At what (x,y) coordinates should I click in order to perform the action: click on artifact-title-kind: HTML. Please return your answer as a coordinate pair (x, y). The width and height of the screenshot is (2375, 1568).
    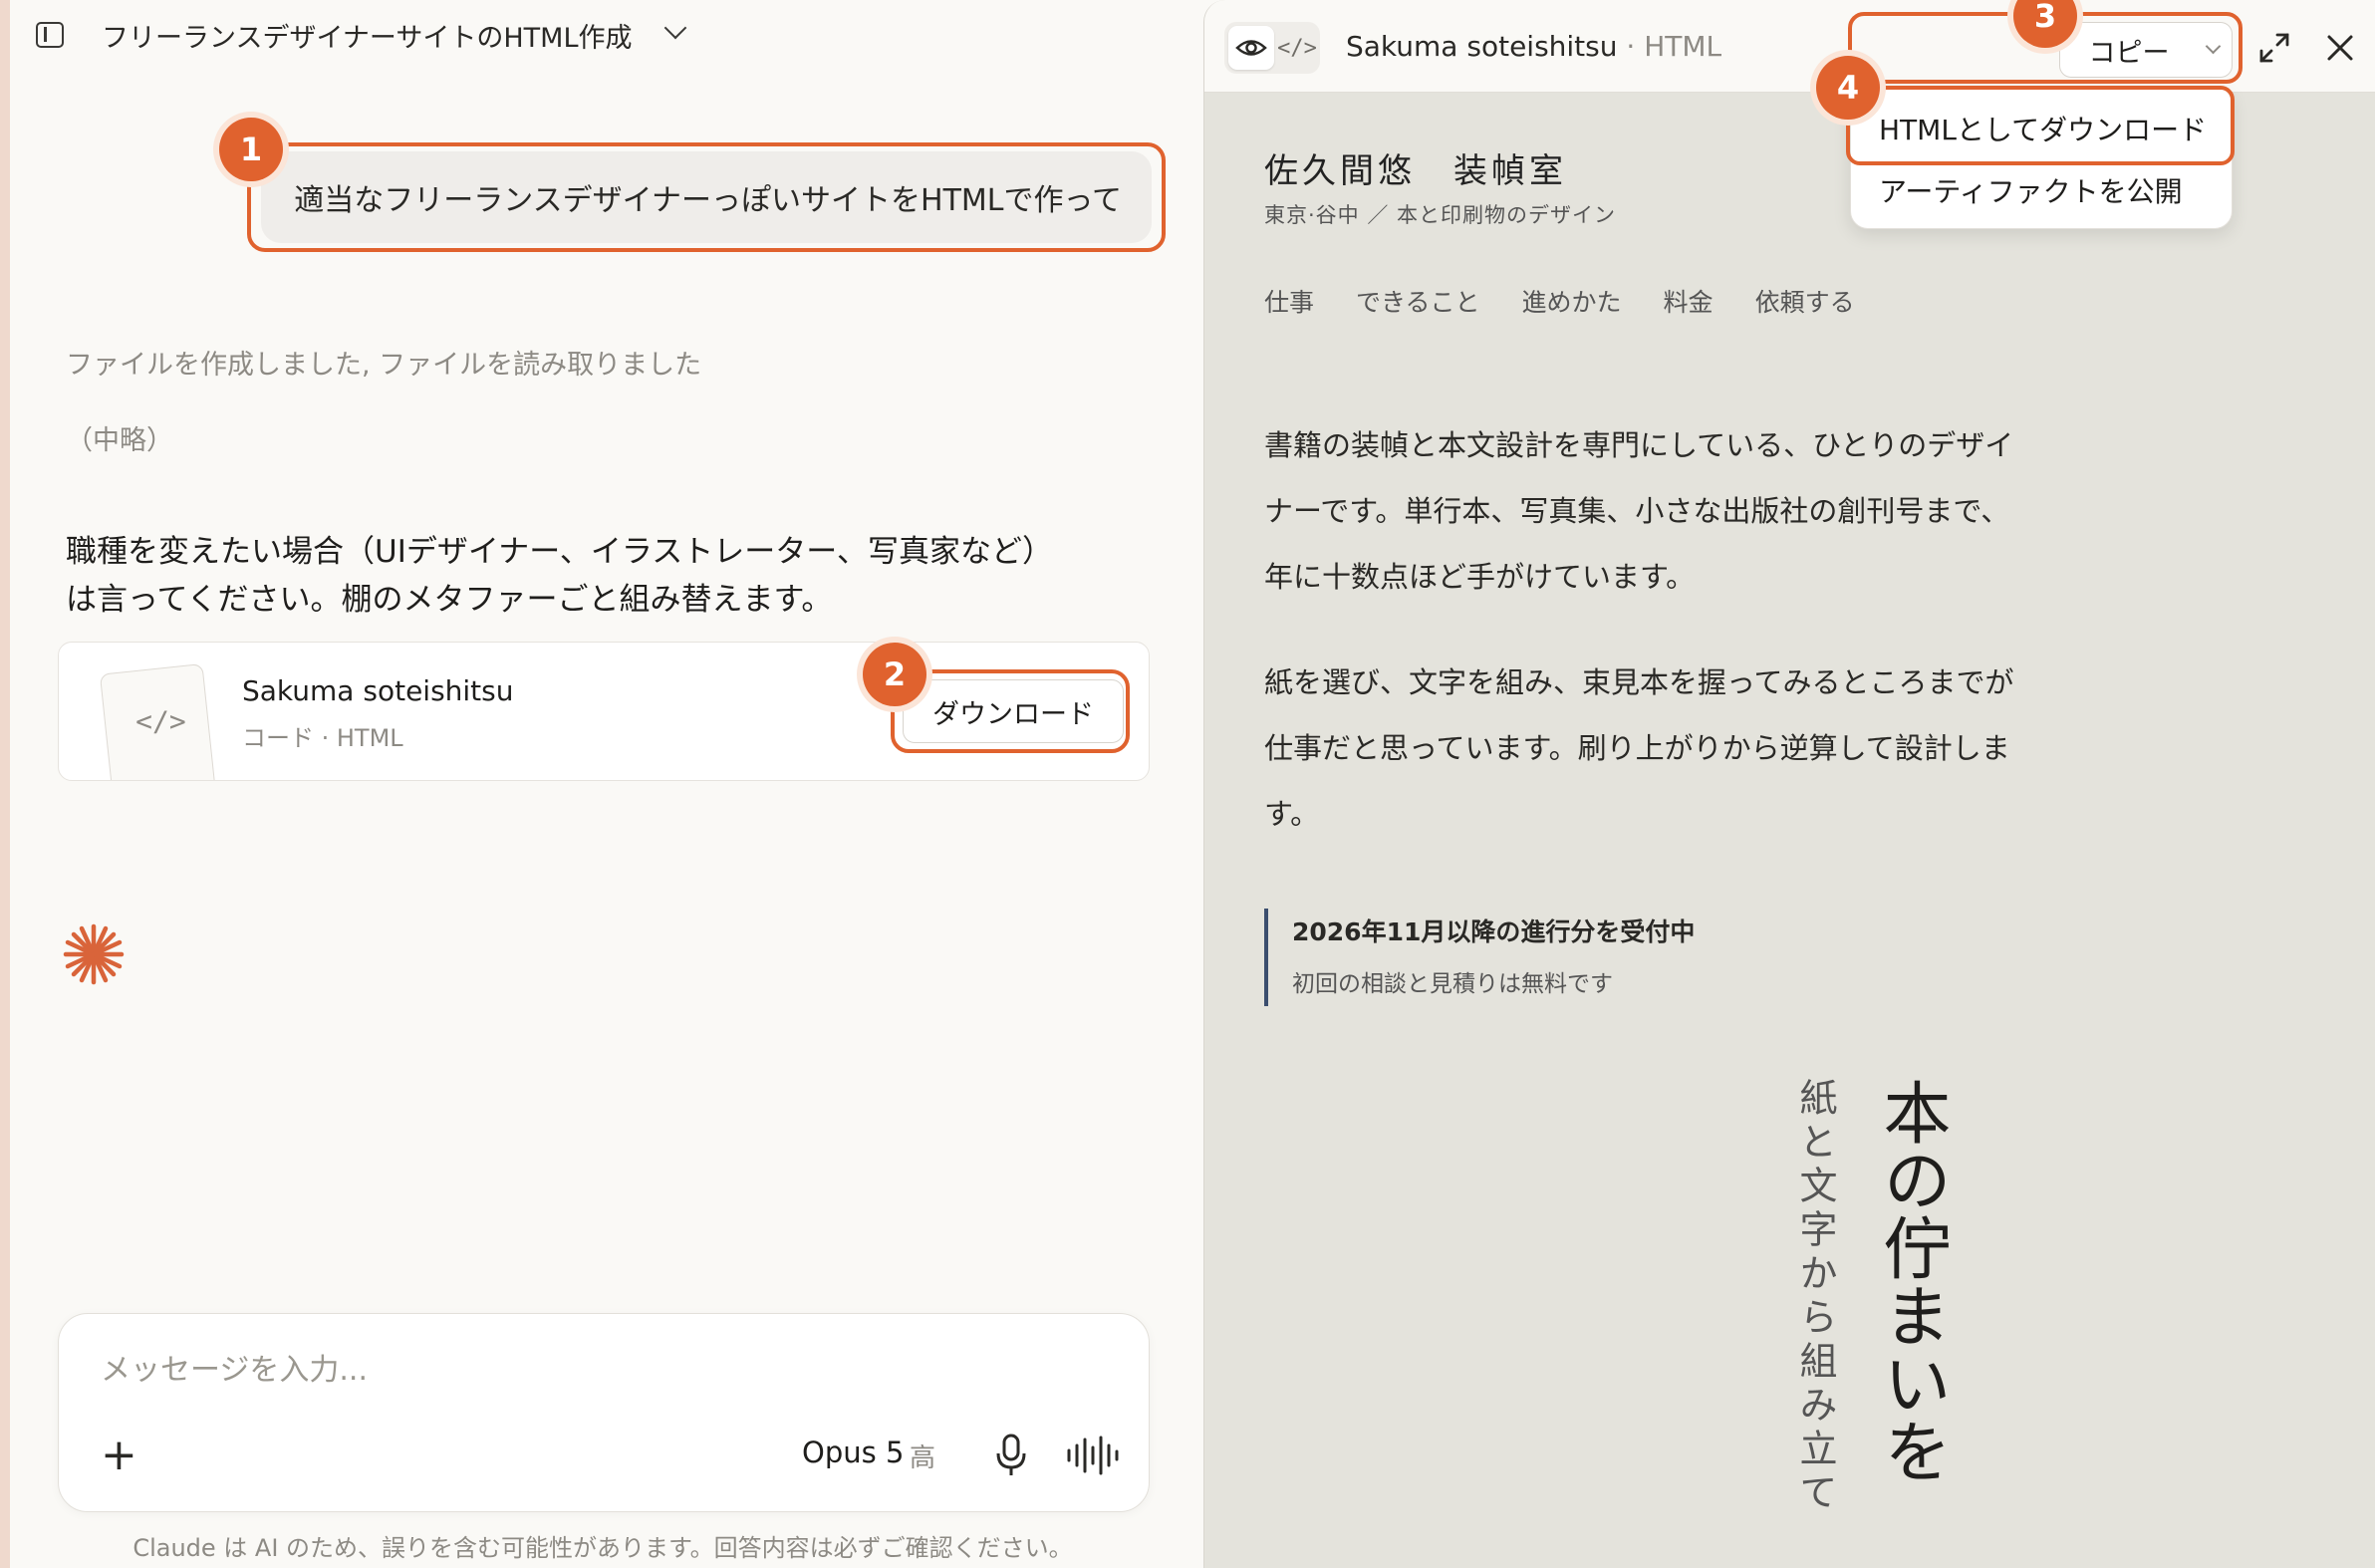
    Looking at the image, I should click on (1683, 46).